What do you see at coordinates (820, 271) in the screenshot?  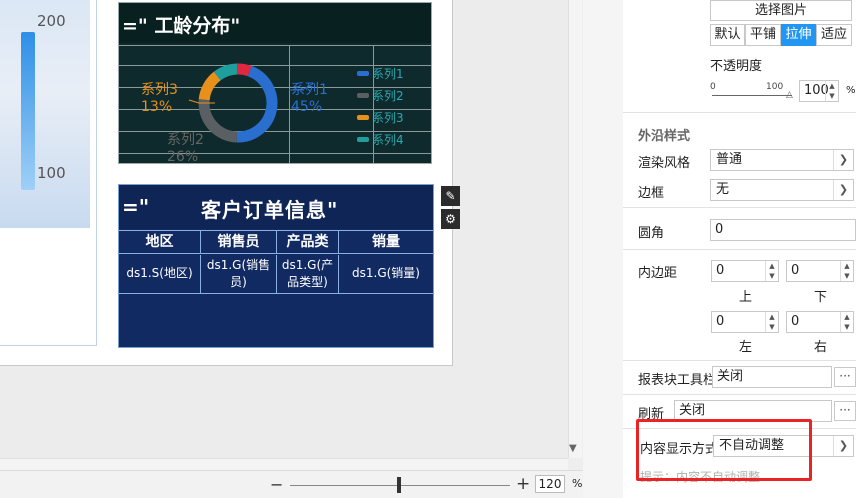 I see `padding-bottom-input: 0 ▲ ▼` at bounding box center [820, 271].